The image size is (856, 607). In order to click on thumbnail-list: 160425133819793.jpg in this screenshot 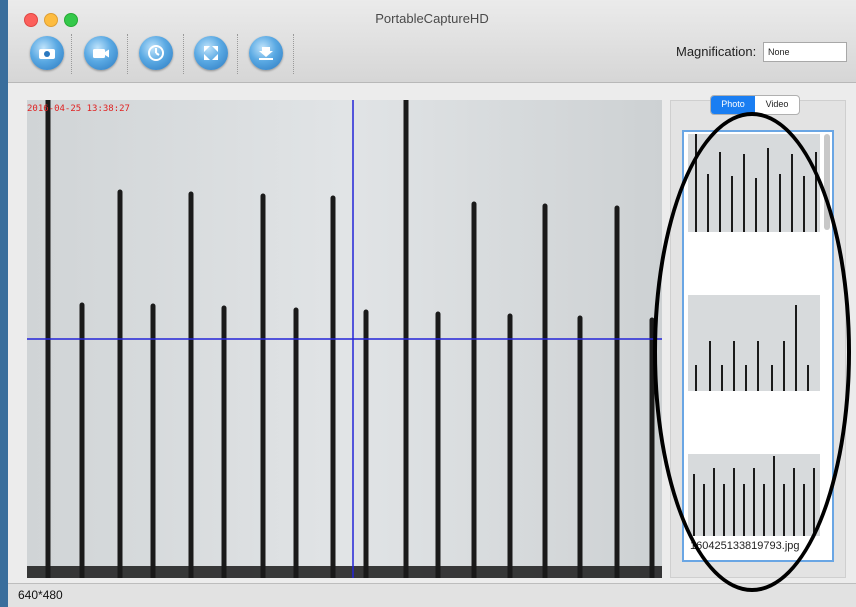, I will do `click(758, 346)`.